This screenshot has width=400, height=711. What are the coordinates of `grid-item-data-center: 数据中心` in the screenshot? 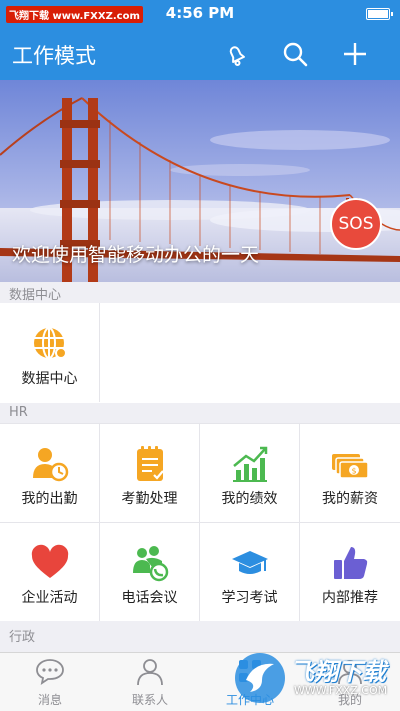 It's located at (50, 352).